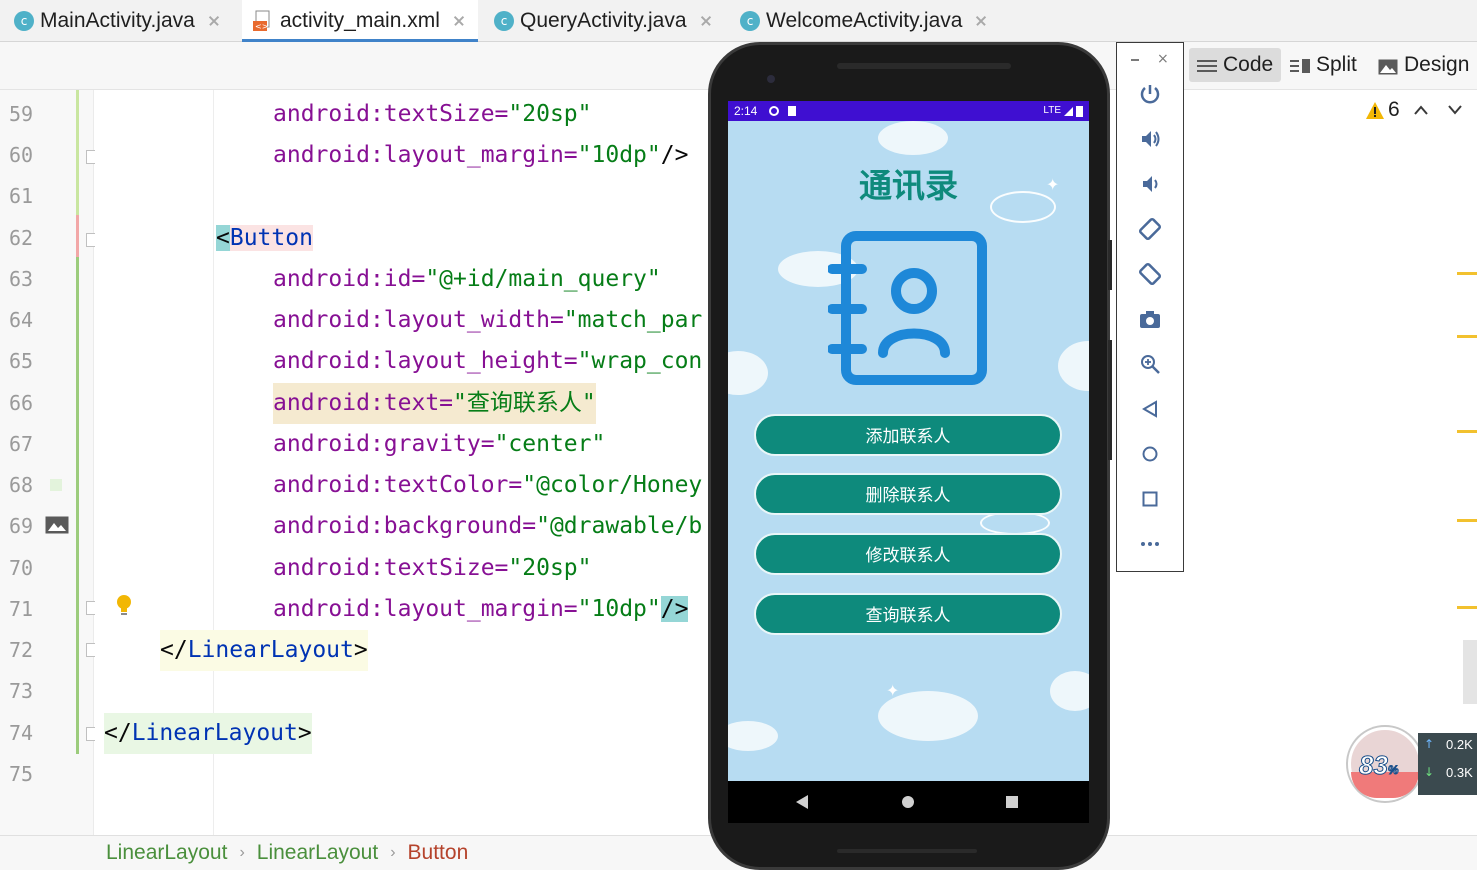 Image resolution: width=1477 pixels, height=870 pixels. I want to click on scrollbar-thumb, so click(1470, 672).